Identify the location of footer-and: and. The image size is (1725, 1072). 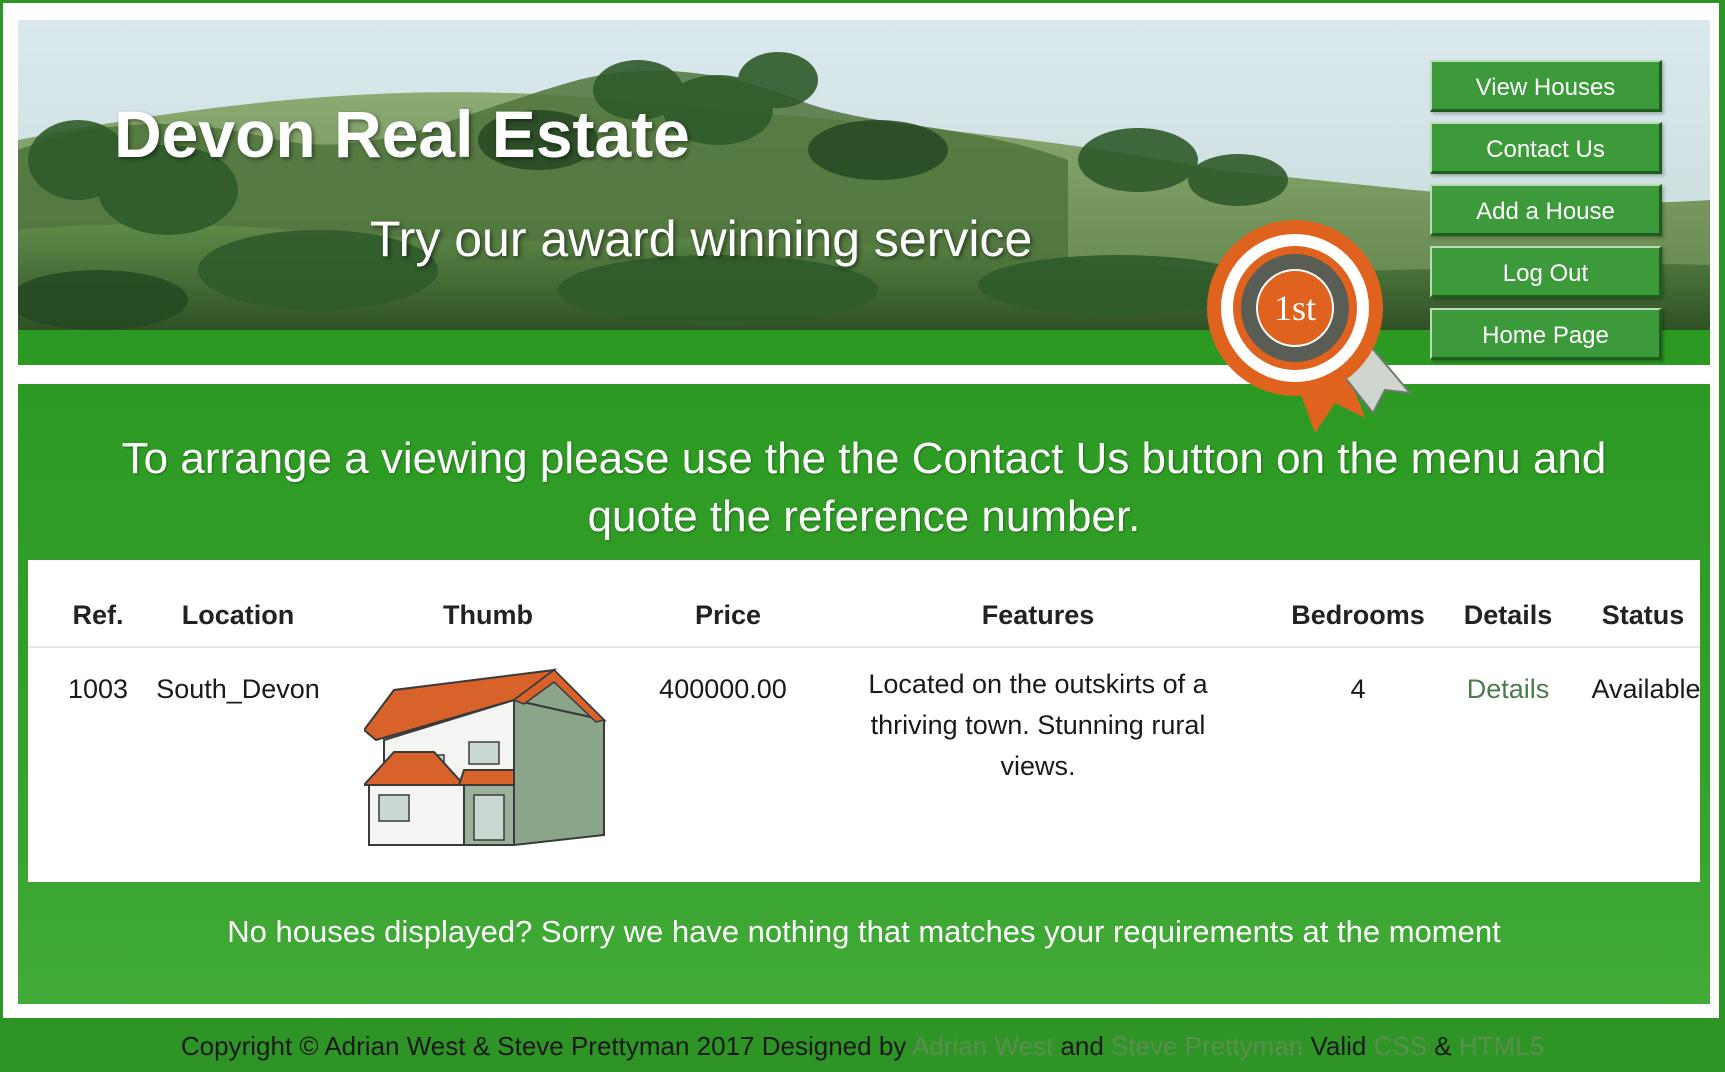
(1082, 1046).